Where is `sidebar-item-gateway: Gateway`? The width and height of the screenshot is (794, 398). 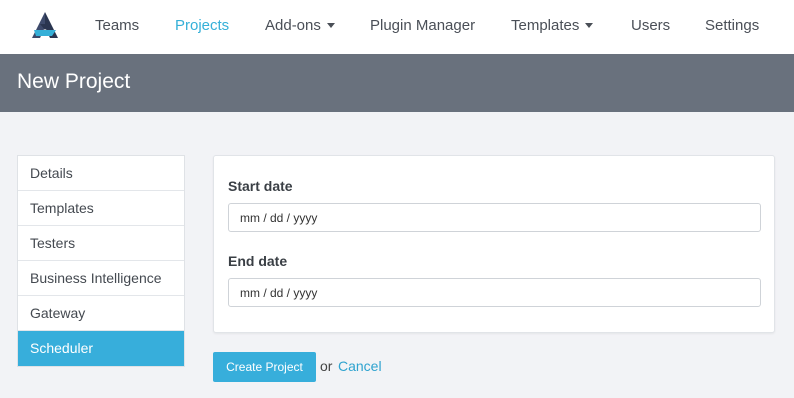
sidebar-item-gateway: Gateway is located at coordinates (101, 313).